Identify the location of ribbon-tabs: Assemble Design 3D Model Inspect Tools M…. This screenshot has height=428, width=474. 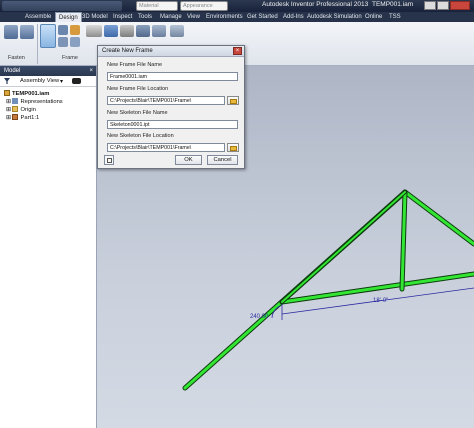
(237, 17).